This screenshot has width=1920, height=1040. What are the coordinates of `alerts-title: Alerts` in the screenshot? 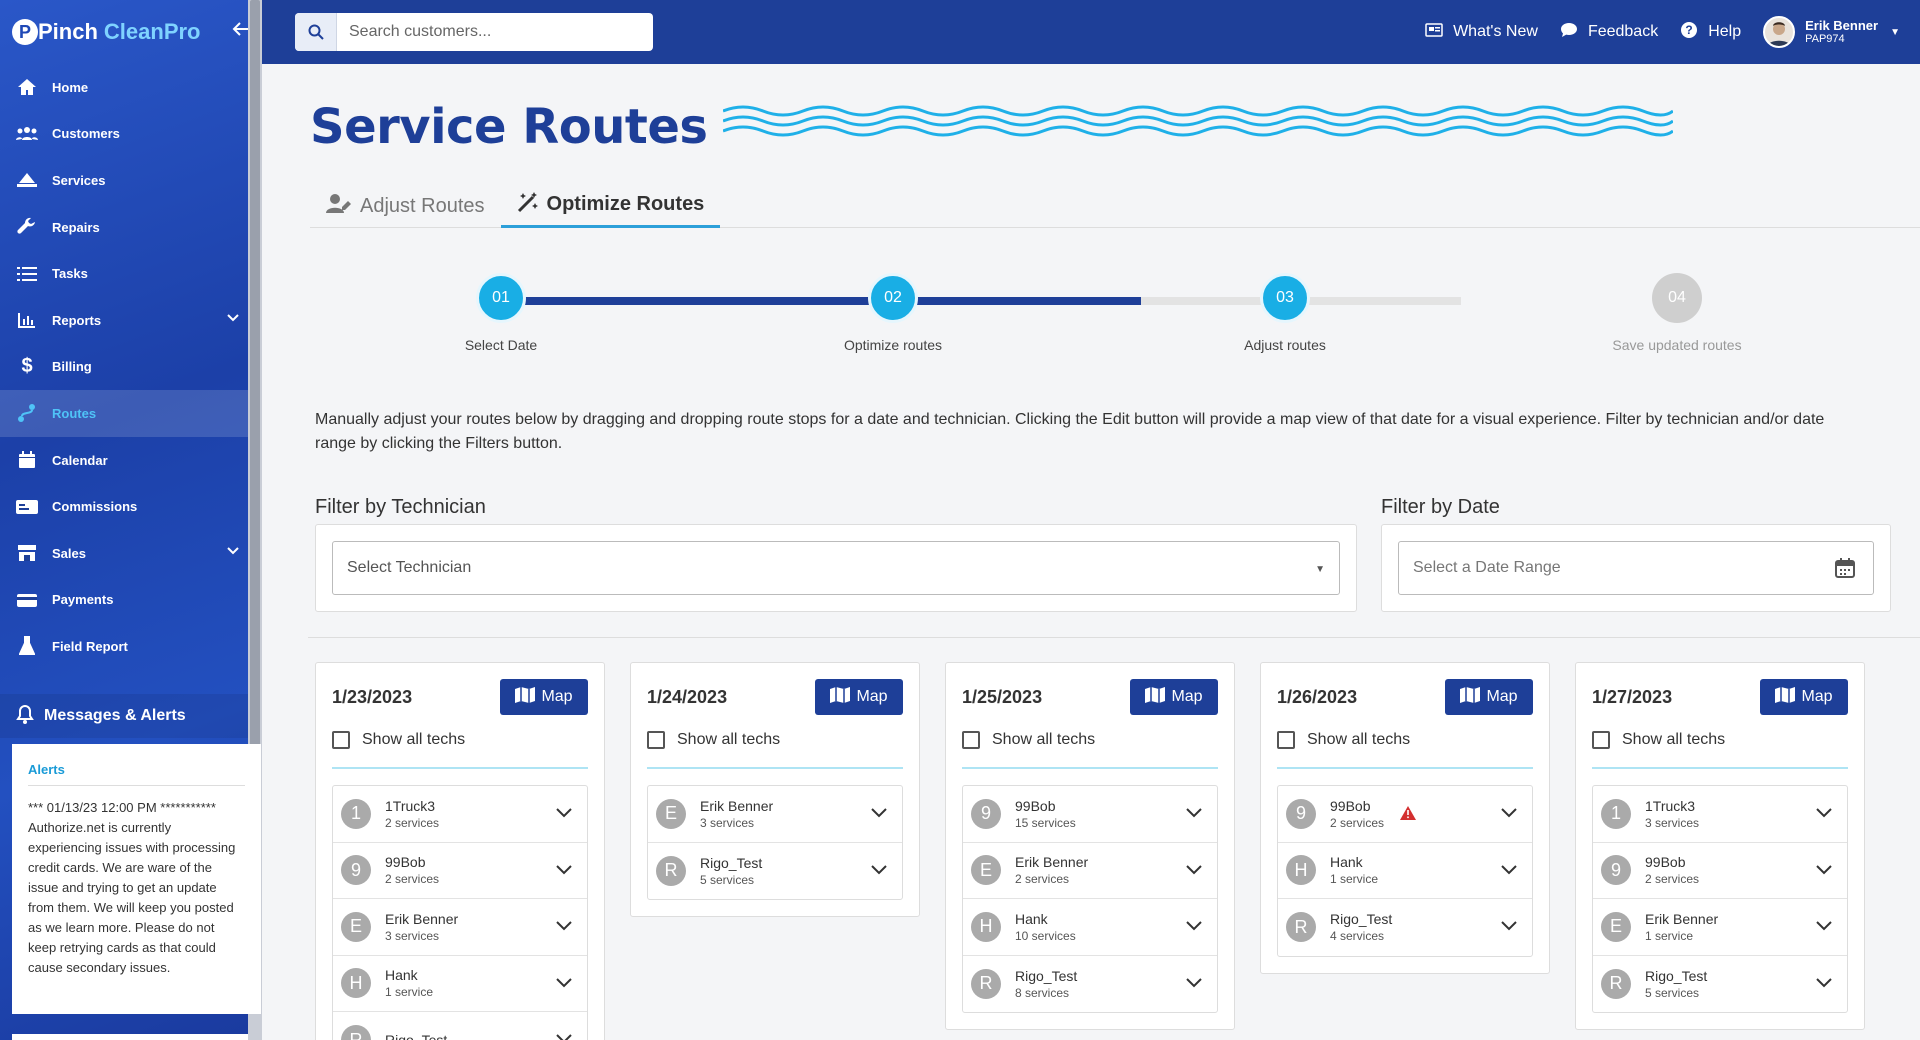 It's located at (136, 774).